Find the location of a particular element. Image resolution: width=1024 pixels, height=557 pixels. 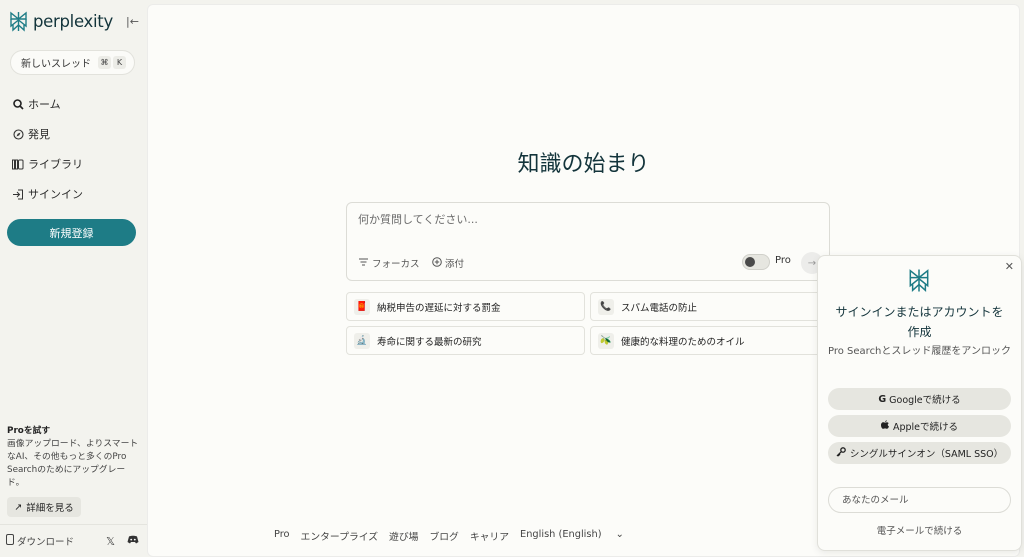

nav-item-library: ライブラリ is located at coordinates (47, 164).